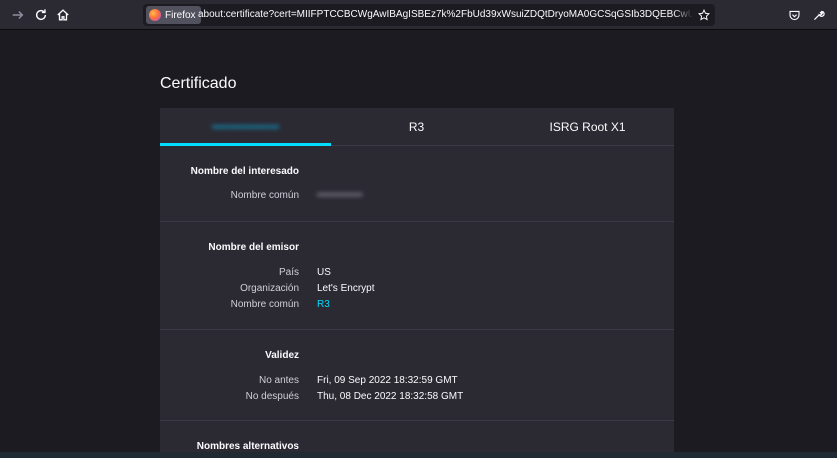 The image size is (837, 458). Describe the element at coordinates (794, 15) in the screenshot. I see `pocket-icon` at that location.